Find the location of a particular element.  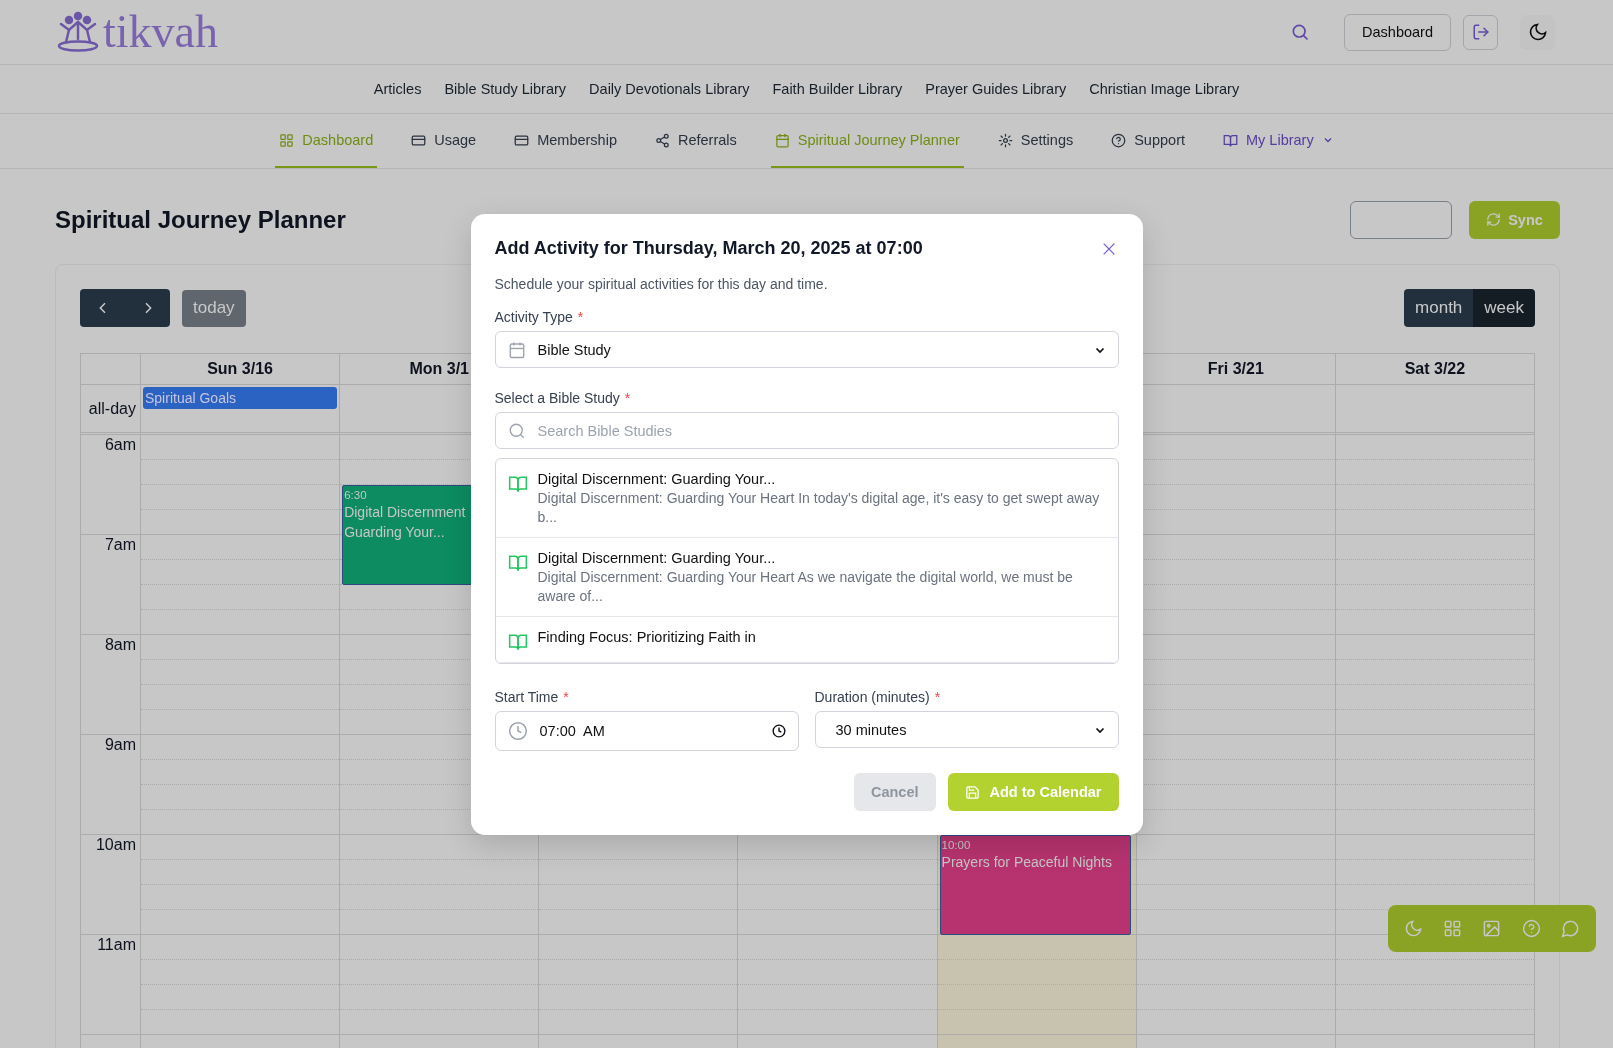

nav-tab: Usage is located at coordinates (444, 141).